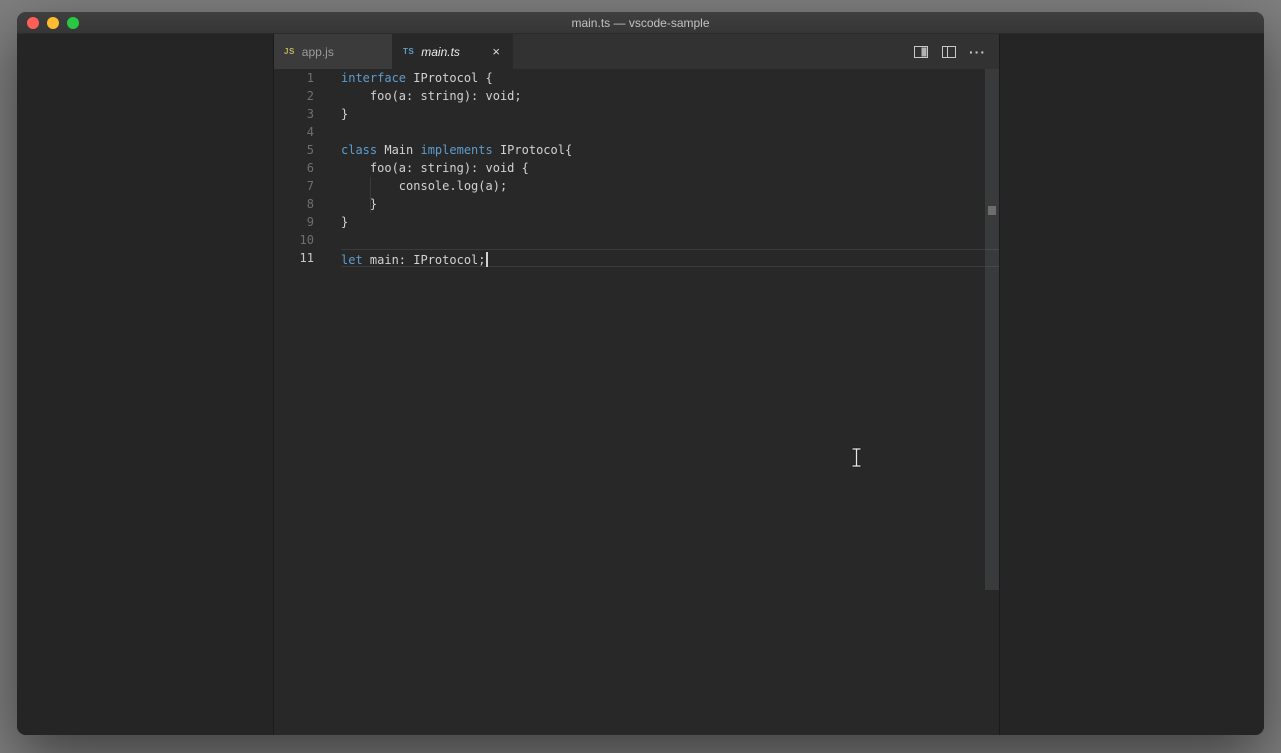  What do you see at coordinates (289, 51) in the screenshot?
I see `javascript-file-icon: JS` at bounding box center [289, 51].